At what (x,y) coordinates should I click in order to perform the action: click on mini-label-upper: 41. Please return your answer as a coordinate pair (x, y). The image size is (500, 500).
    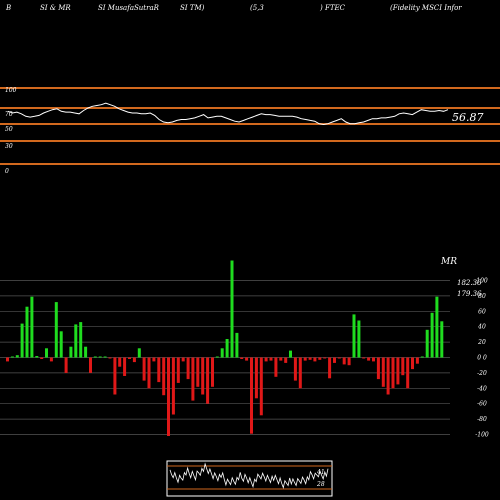
    Looking at the image, I should click on (320, 472).